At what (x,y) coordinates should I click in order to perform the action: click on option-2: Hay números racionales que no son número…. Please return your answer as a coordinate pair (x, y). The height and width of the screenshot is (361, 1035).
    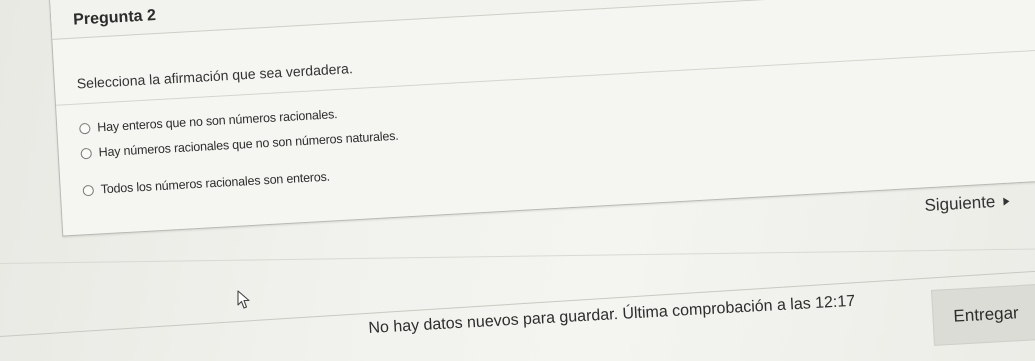
    Looking at the image, I should click on (239, 144).